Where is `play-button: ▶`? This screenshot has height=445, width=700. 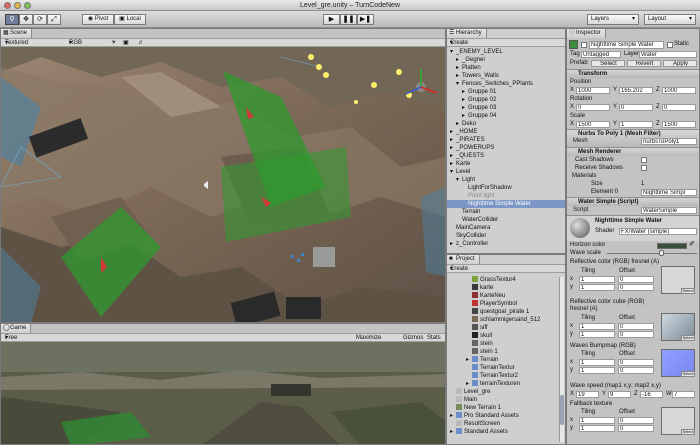 play-button: ▶ is located at coordinates (331, 19).